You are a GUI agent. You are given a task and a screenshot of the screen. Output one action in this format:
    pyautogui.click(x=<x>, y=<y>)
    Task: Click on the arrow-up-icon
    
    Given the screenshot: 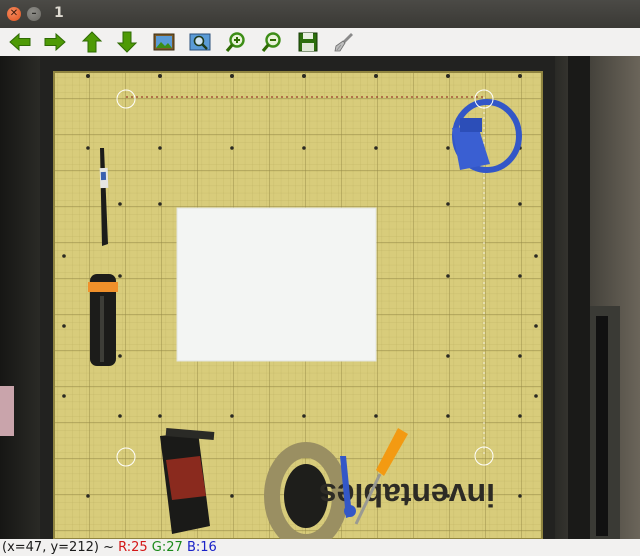 What is the action you would take?
    pyautogui.click(x=92, y=42)
    